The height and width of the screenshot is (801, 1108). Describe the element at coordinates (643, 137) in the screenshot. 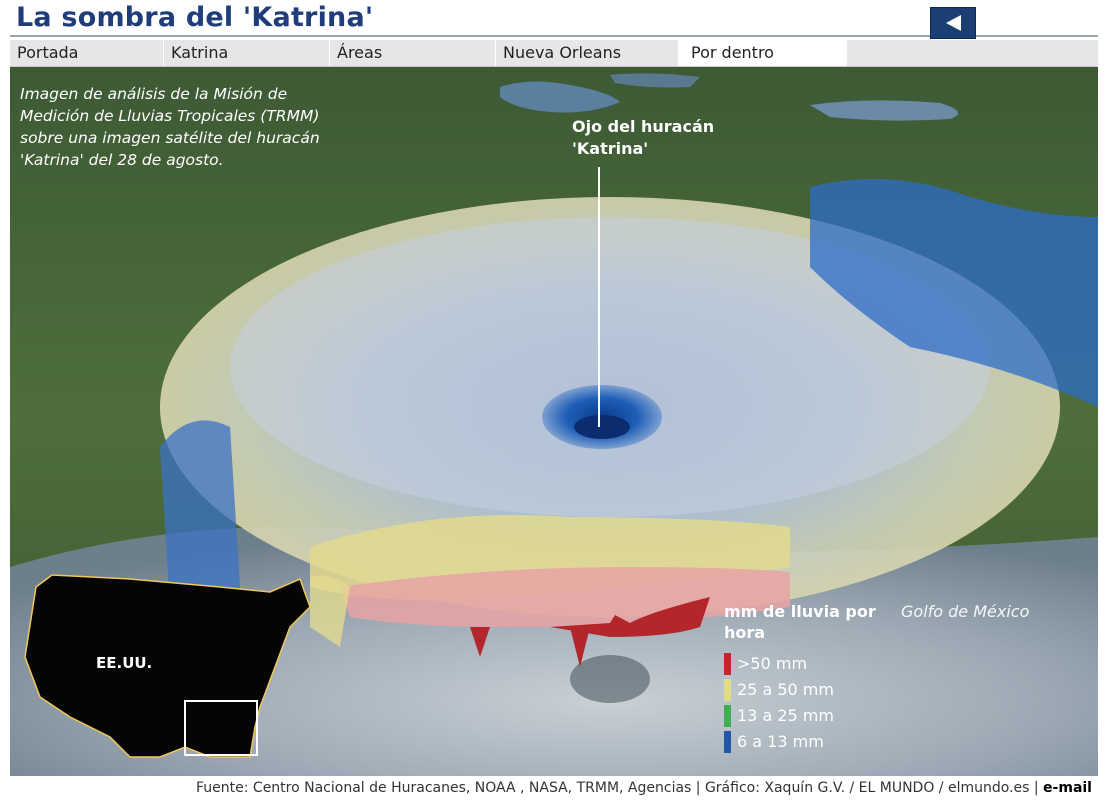

I see `hurricane-eye-label: Ojo del huracán 'Katrina'` at that location.